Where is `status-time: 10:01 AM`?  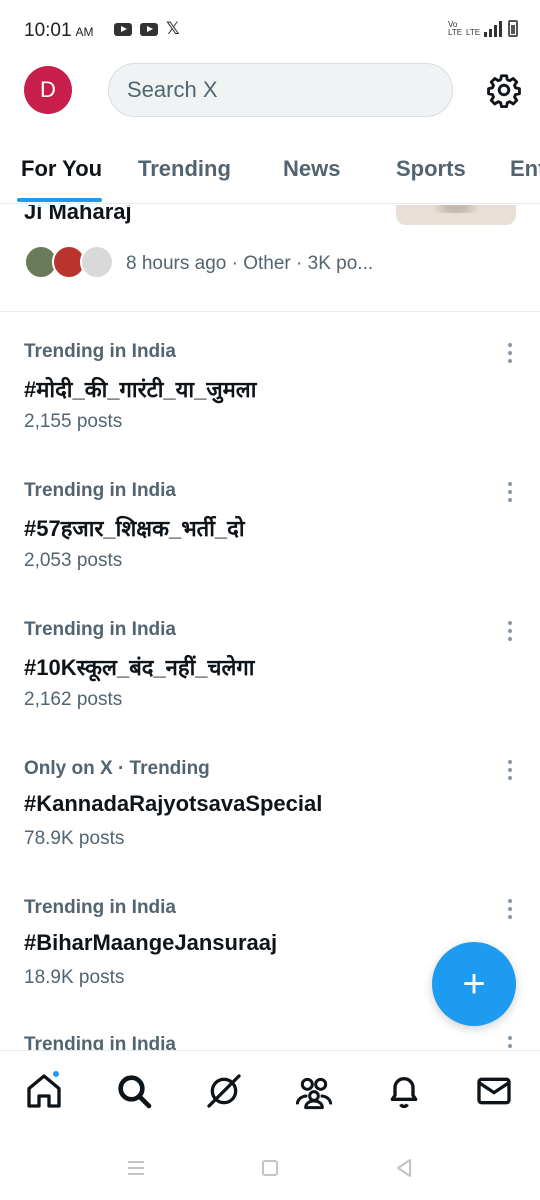 status-time: 10:01 AM is located at coordinates (59, 31).